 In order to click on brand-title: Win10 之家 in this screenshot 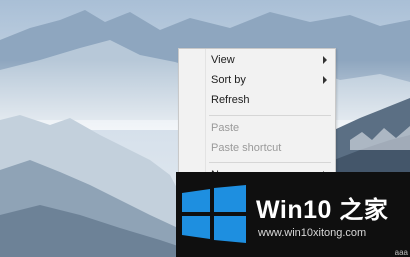, I will do `click(322, 207)`.